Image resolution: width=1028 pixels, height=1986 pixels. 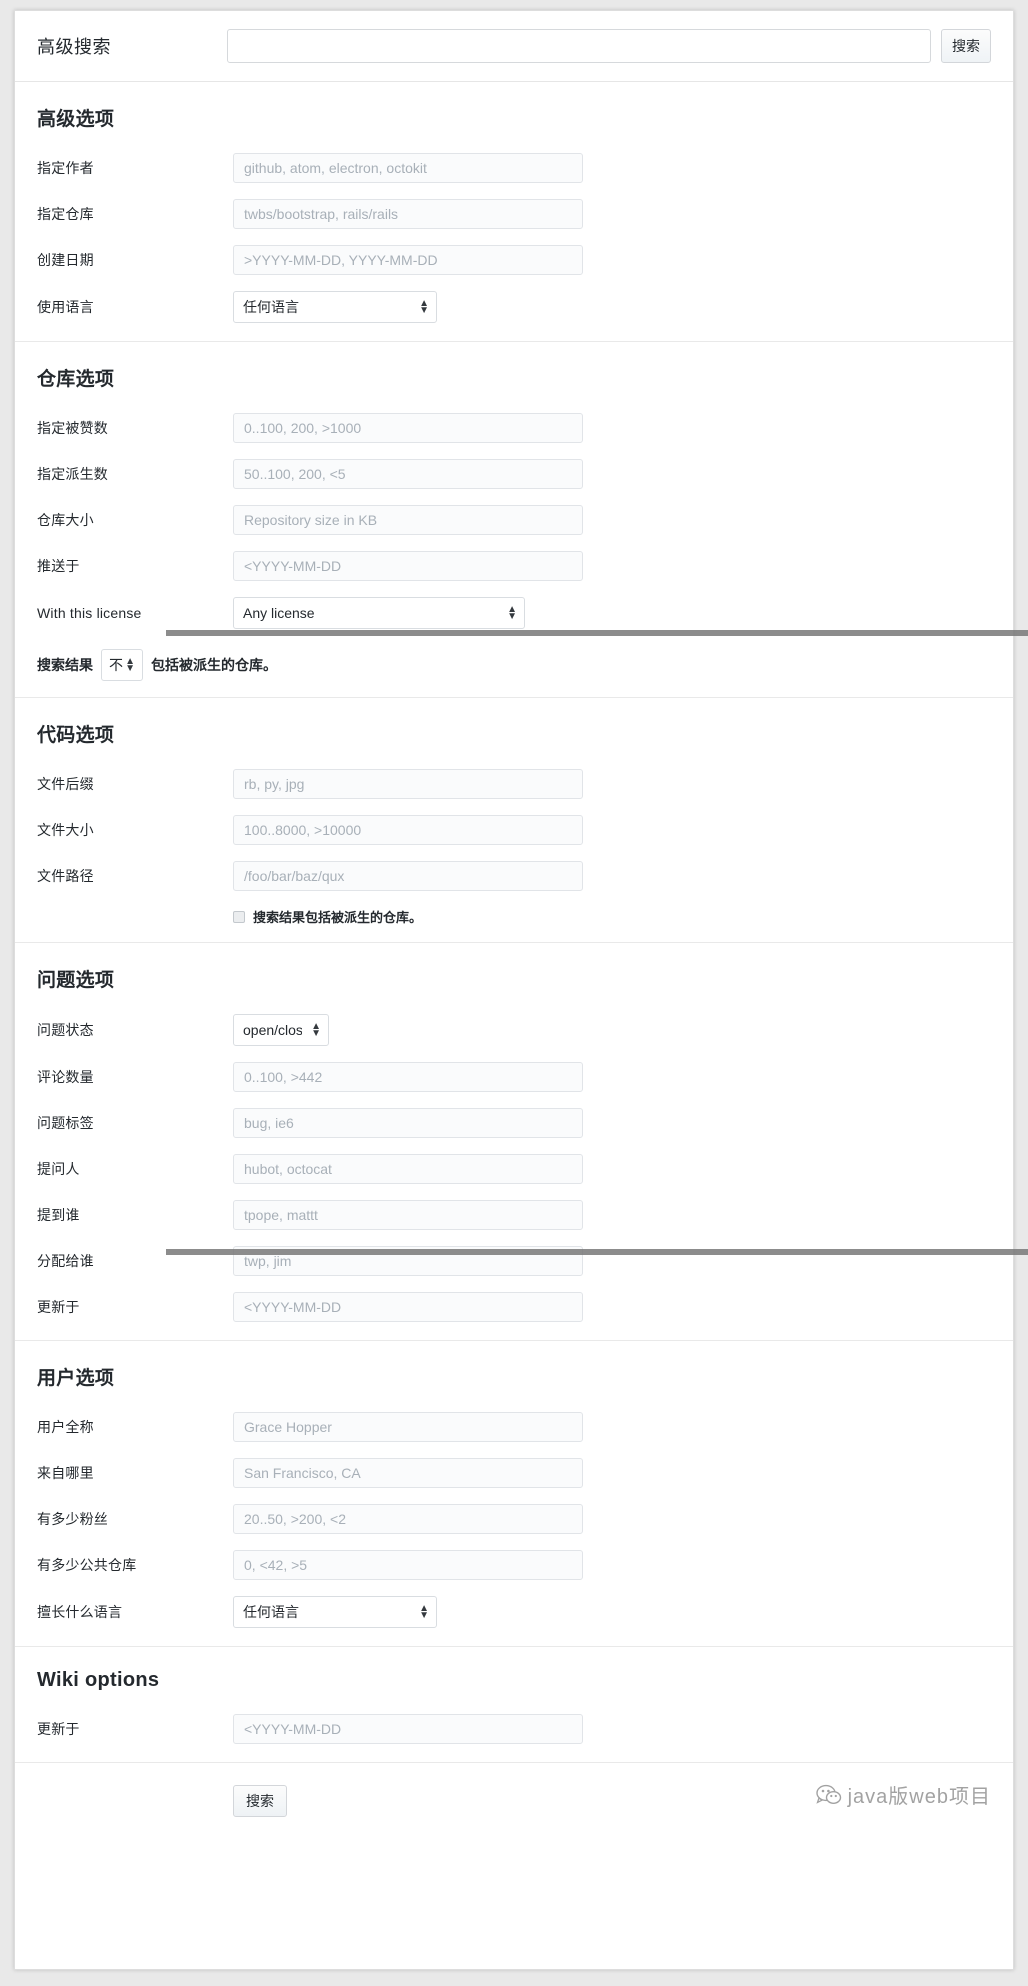 I want to click on section-code-options: 代码选项 文件后缀 文件大小 文件路径 搜索结果包括被派生的仓库。, so click(x=514, y=820).